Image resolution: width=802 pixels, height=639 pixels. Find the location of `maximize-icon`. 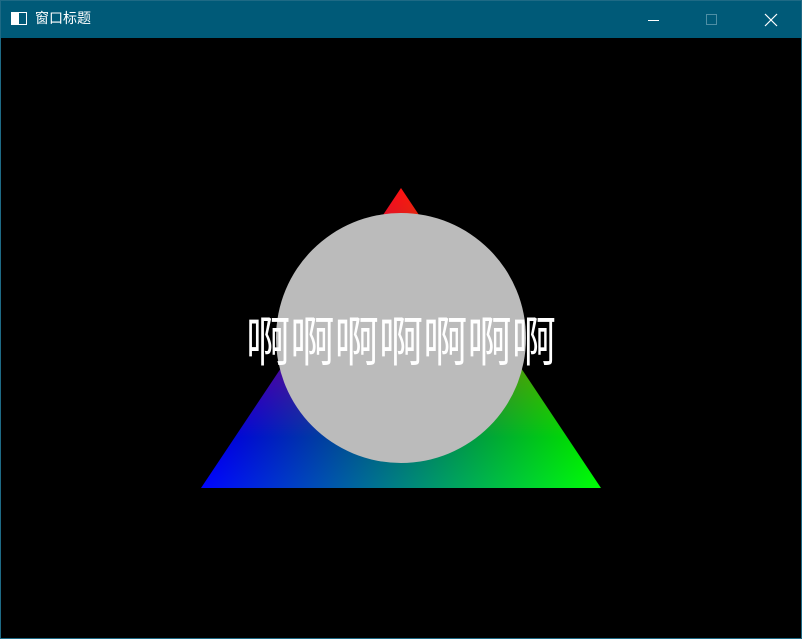

maximize-icon is located at coordinates (711, 19).